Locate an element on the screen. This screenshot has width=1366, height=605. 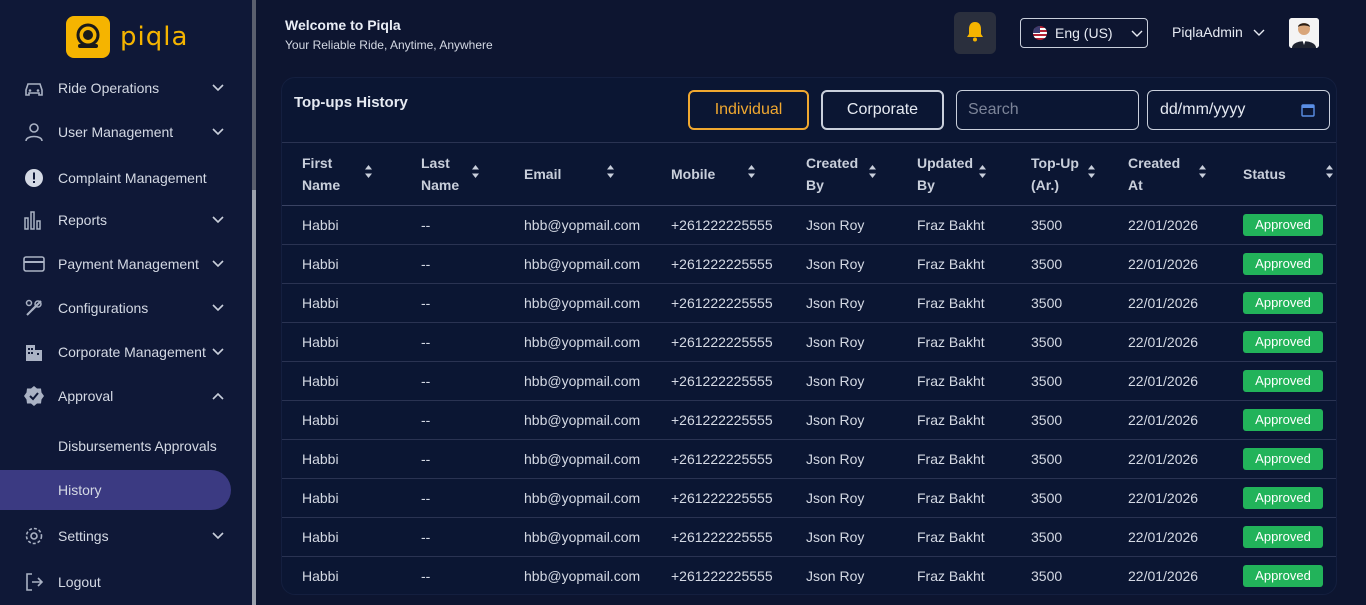
column-header: First Name is located at coordinates (341, 174).